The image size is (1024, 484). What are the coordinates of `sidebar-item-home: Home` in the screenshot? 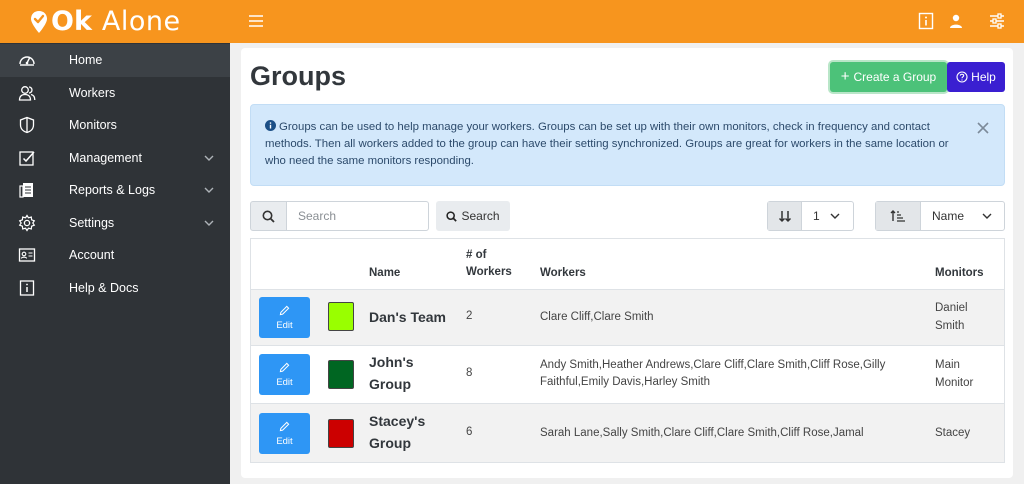 It's located at (115, 60).